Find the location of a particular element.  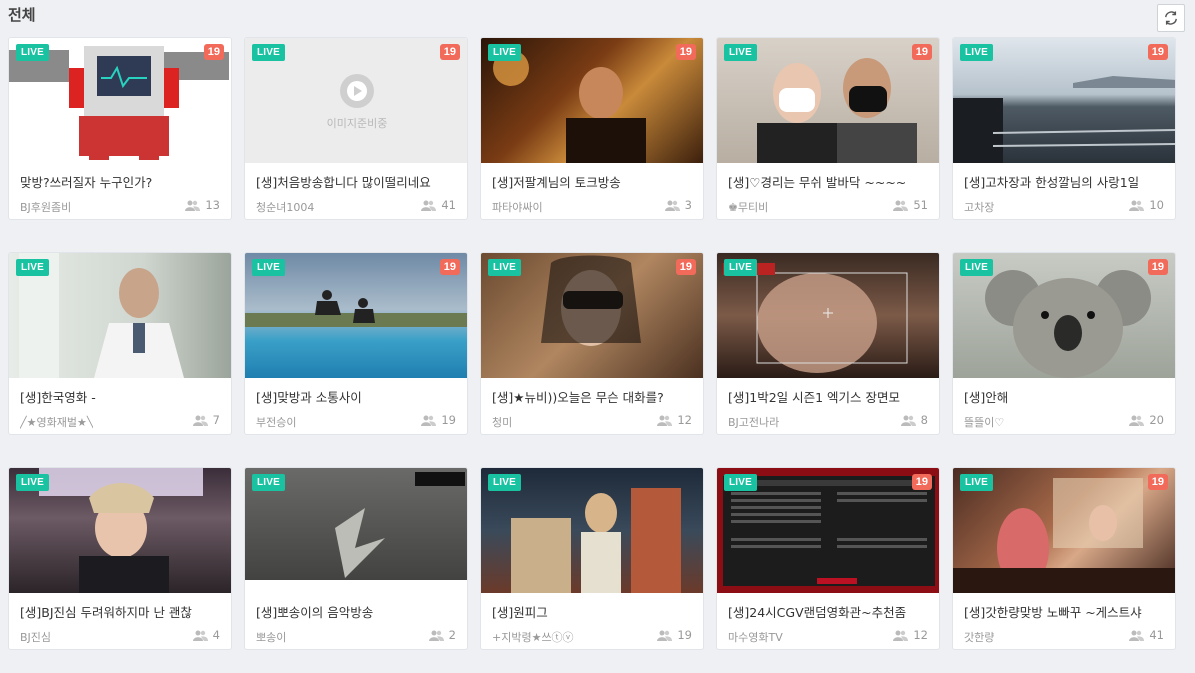

broadcast-title: [생]맞방과 소통사이 is located at coordinates (358, 396).